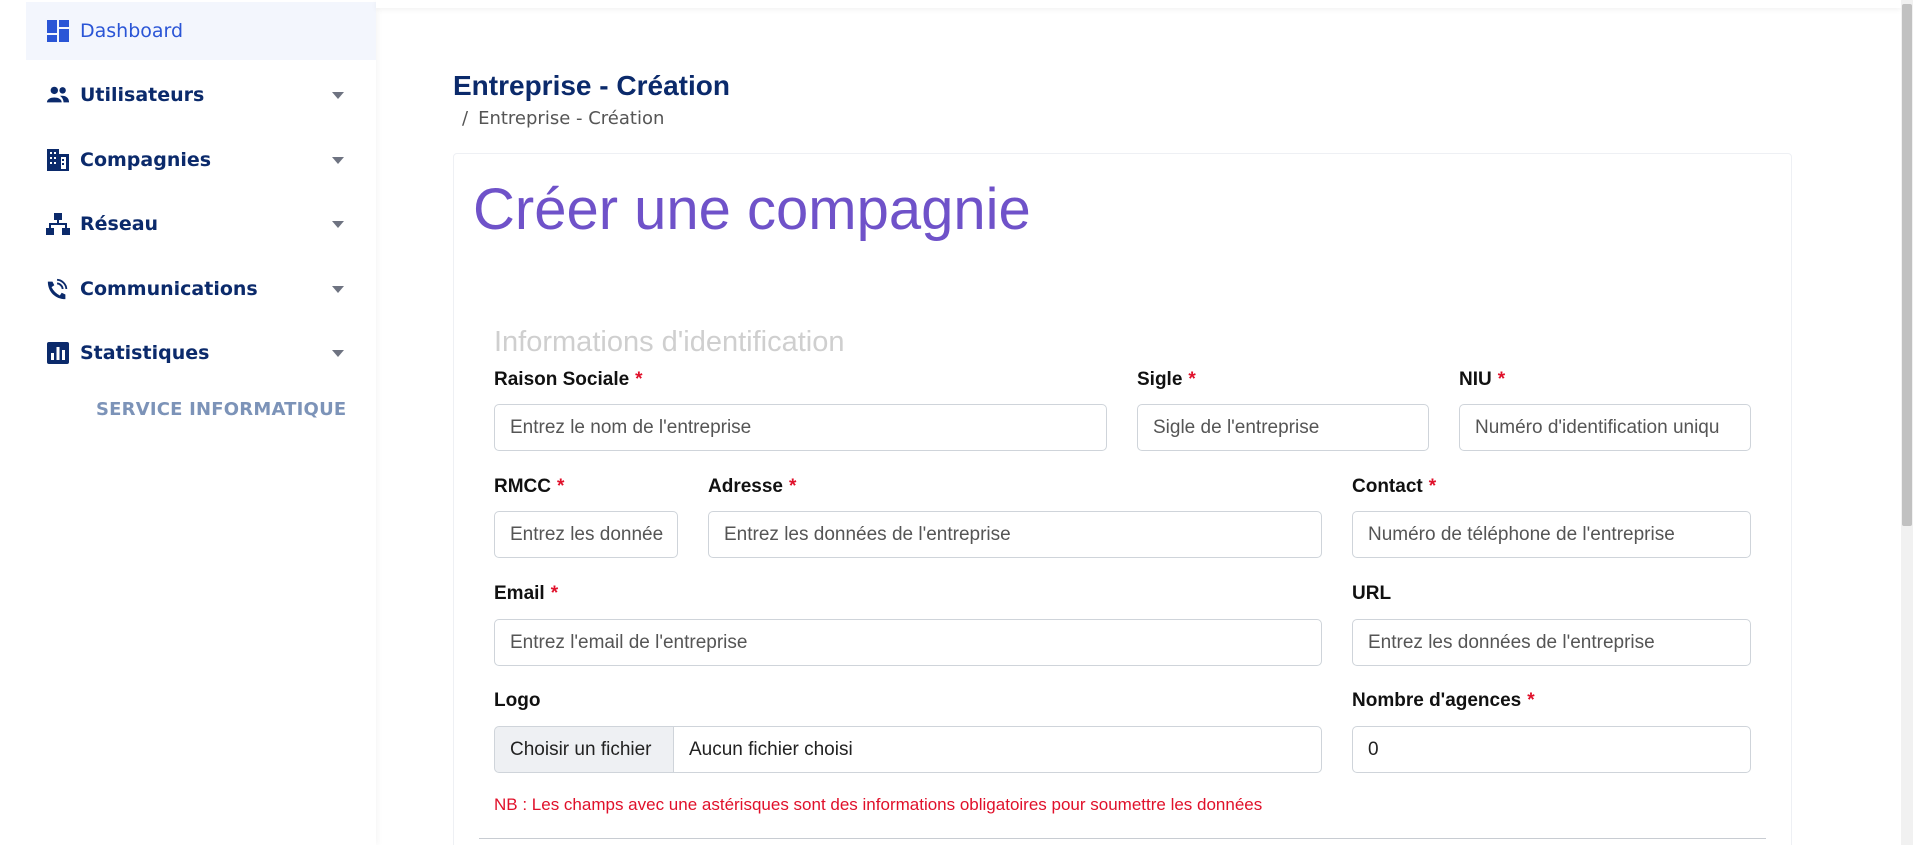 The height and width of the screenshot is (845, 1913). Describe the element at coordinates (752, 209) in the screenshot. I see `card-title: Créer une compagnie` at that location.